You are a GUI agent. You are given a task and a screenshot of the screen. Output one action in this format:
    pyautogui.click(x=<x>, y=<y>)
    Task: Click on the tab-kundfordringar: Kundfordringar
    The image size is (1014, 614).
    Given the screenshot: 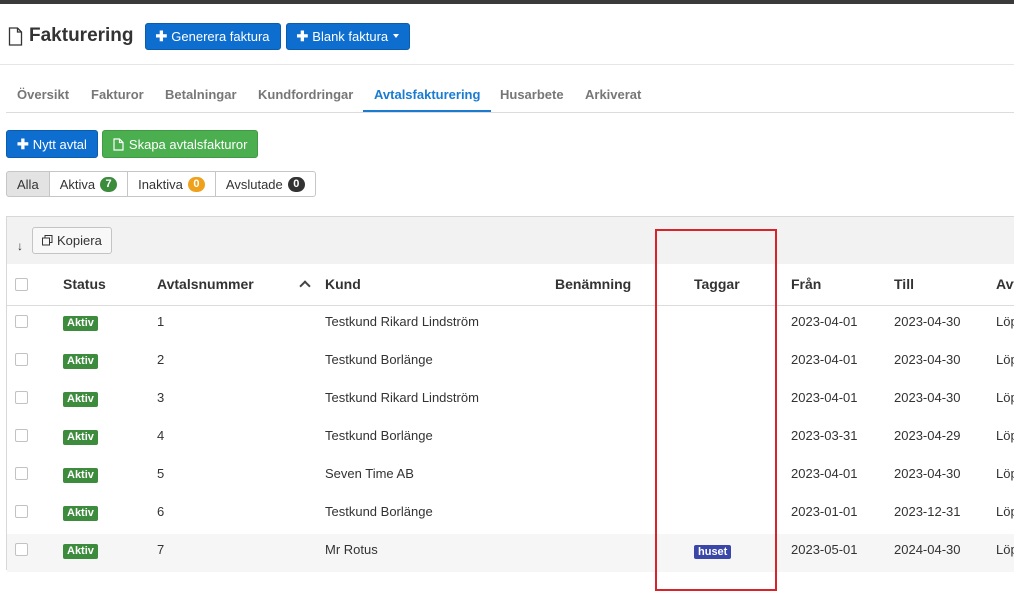 What is the action you would take?
    pyautogui.click(x=305, y=94)
    